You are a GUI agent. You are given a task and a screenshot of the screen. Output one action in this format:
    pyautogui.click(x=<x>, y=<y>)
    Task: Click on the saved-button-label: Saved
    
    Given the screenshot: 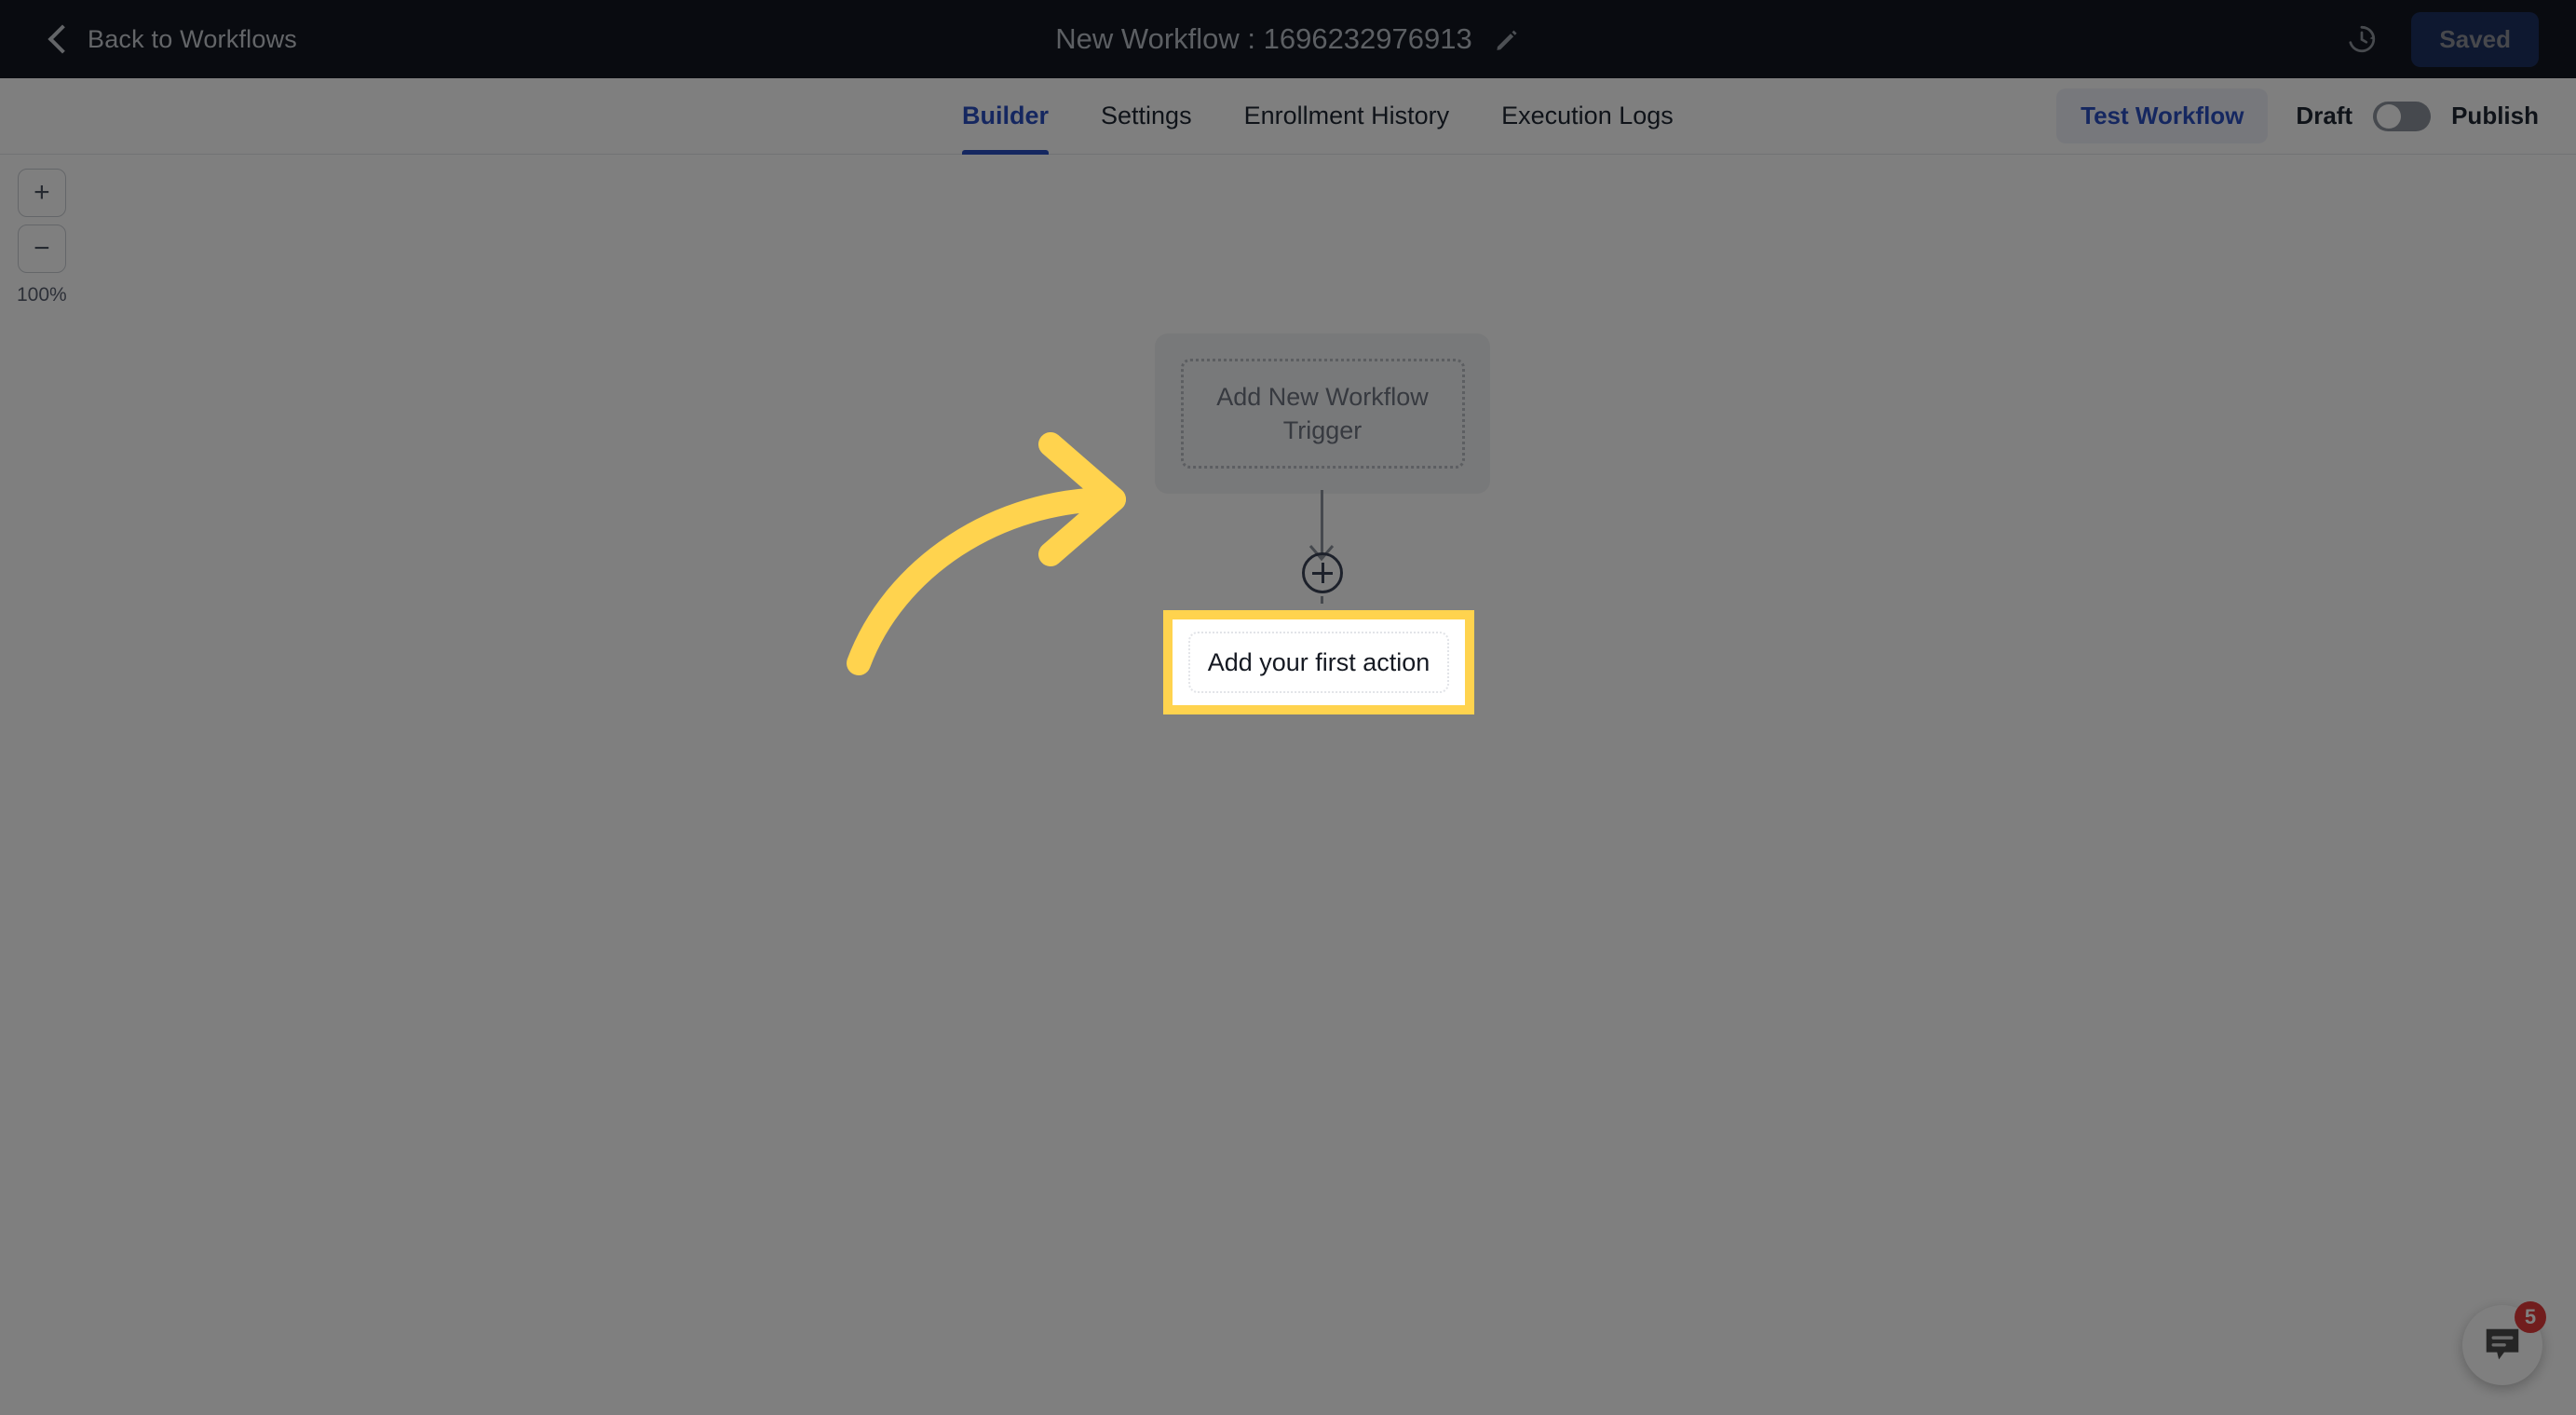 What is the action you would take?
    pyautogui.click(x=2475, y=38)
    